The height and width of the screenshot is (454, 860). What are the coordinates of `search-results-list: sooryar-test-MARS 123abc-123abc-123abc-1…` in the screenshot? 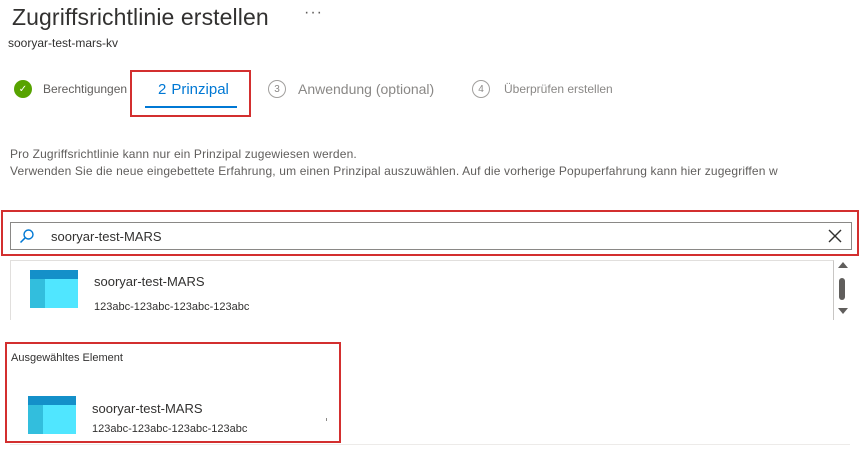 It's located at (422, 290).